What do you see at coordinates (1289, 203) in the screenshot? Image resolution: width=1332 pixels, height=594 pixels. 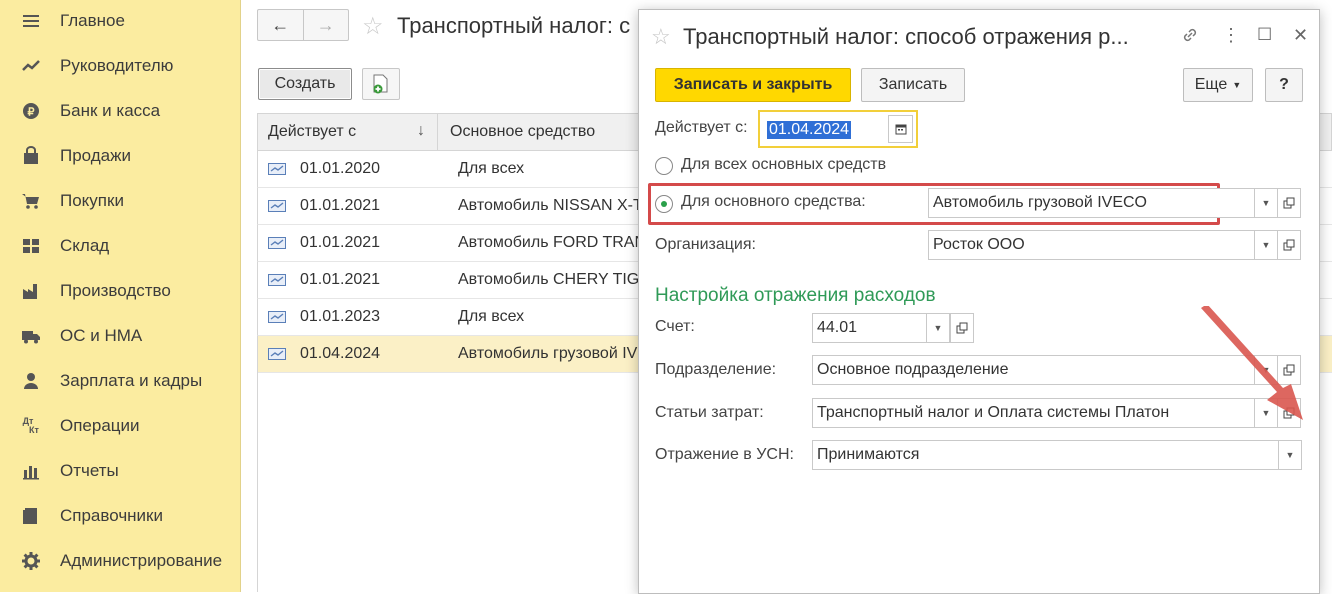 I see `open-asset-button` at bounding box center [1289, 203].